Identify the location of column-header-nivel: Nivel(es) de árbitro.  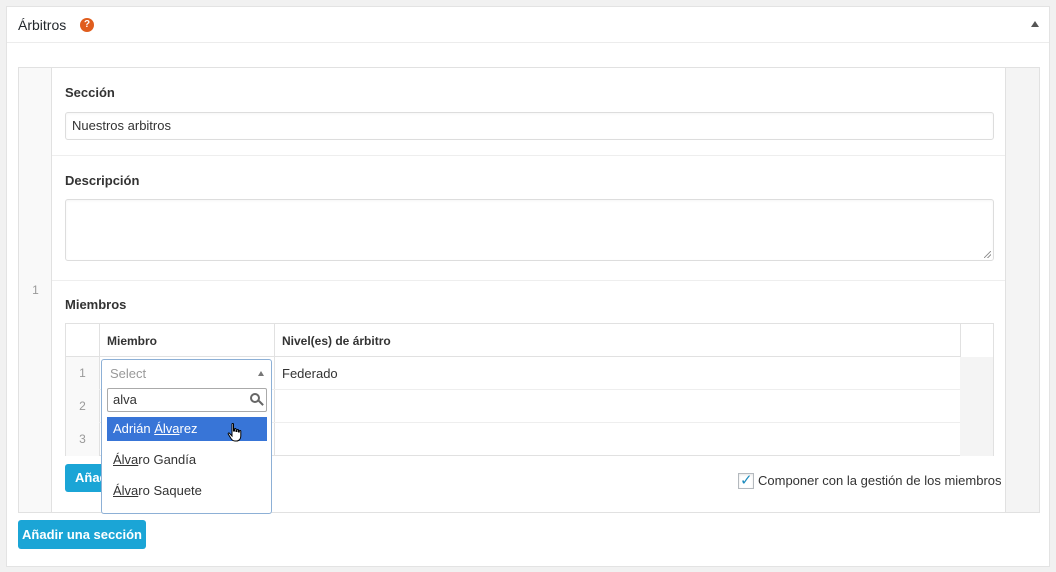
(617, 340).